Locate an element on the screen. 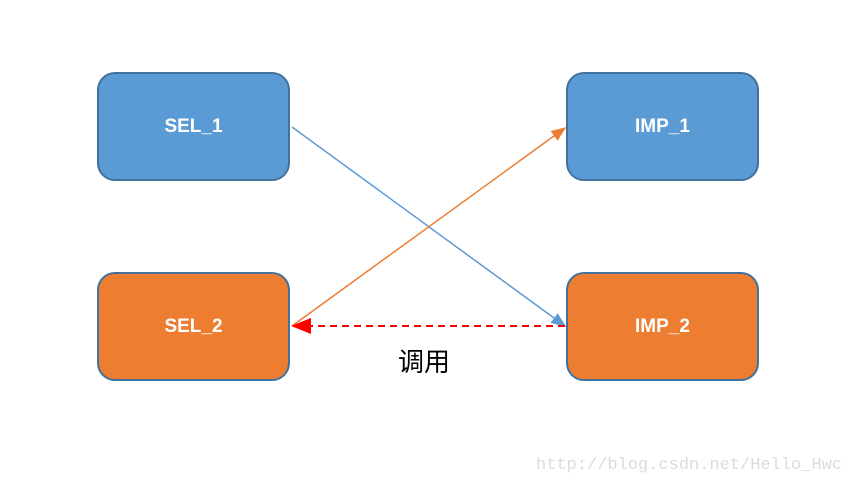 Image resolution: width=848 pixels, height=488 pixels. node-label: SEL_2 is located at coordinates (193, 326).